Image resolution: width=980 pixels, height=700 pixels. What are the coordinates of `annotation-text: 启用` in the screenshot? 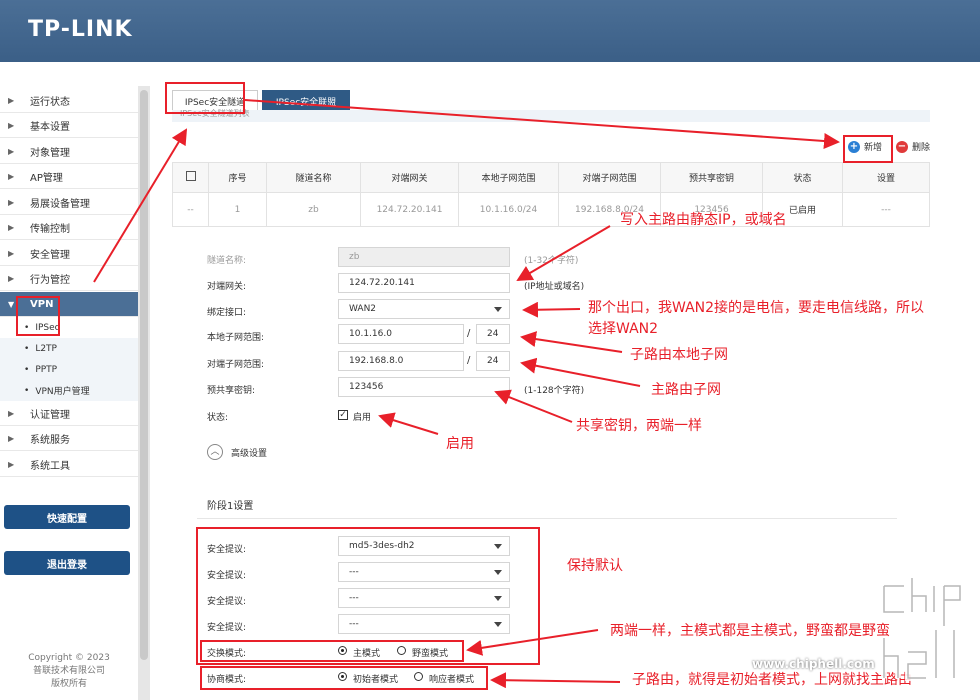 It's located at (460, 444).